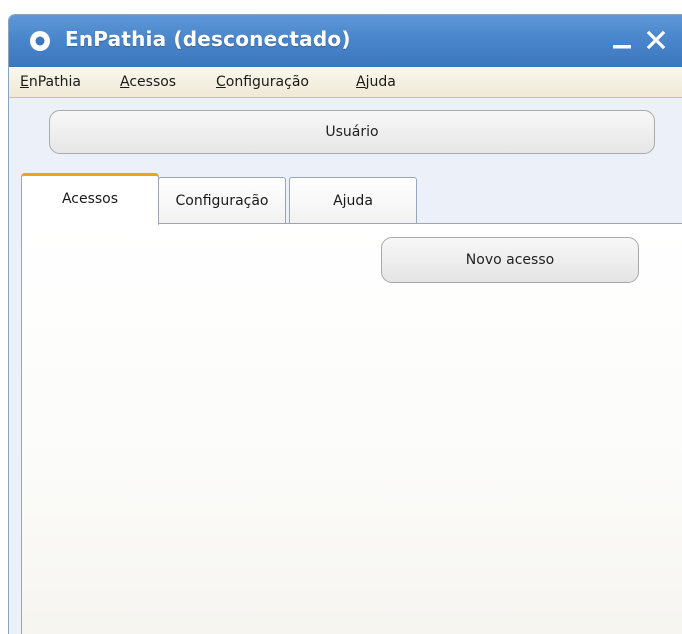 The height and width of the screenshot is (634, 682). I want to click on title-bar: EnPathia (desconectado), so click(345, 41).